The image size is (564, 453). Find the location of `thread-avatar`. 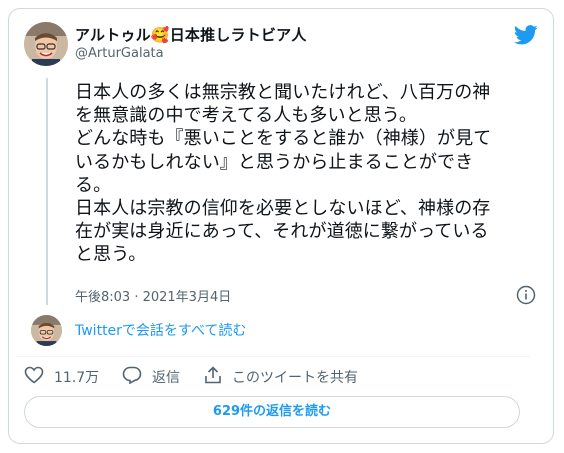

thread-avatar is located at coordinates (46, 330).